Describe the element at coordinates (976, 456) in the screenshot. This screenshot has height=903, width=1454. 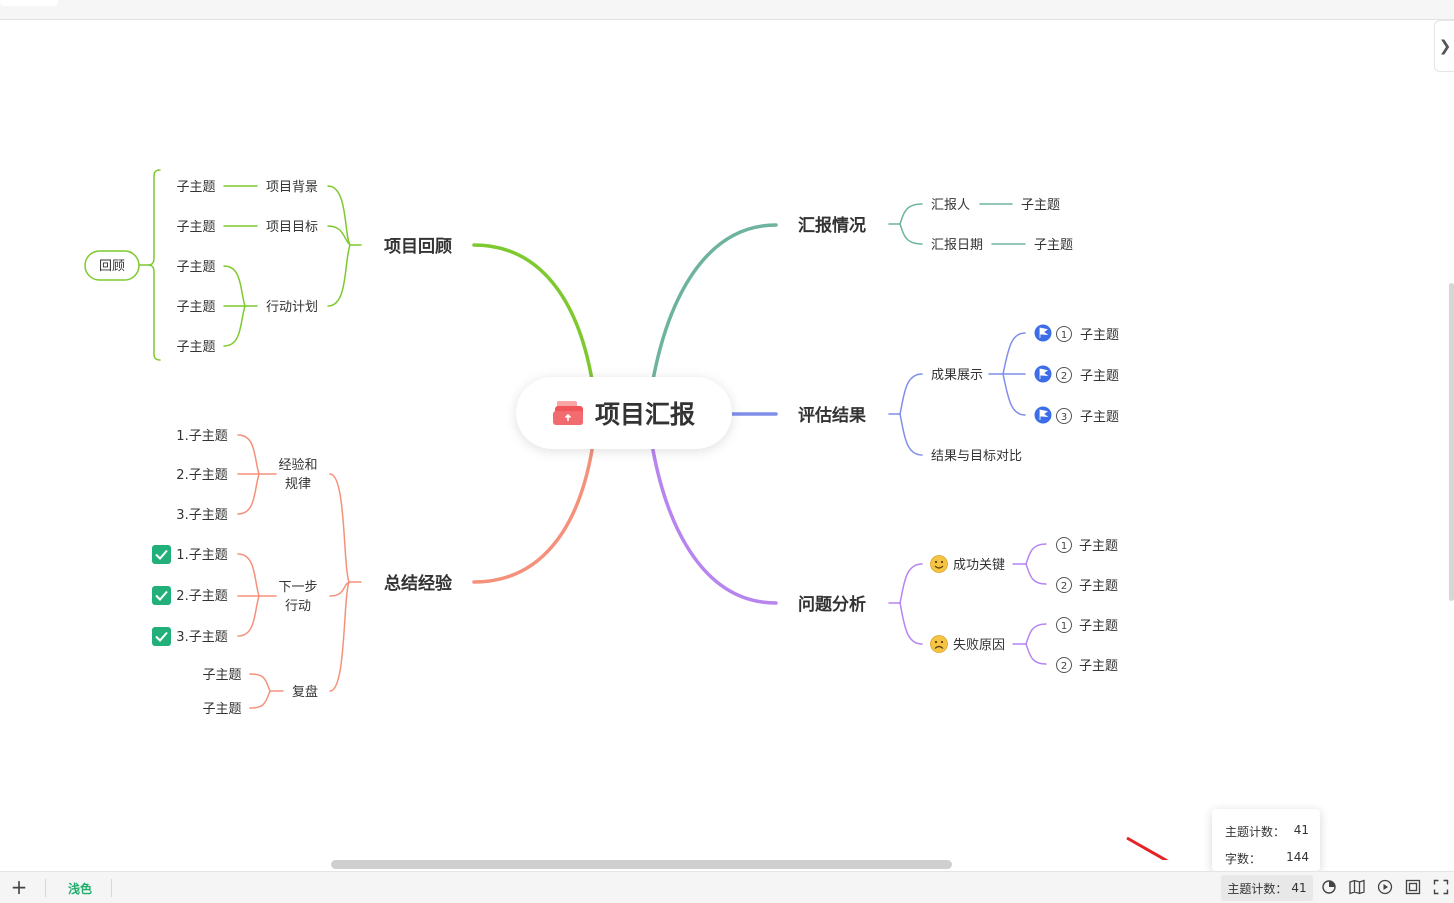
I see `subtopic-goal-compare: 结果与目标对比` at that location.